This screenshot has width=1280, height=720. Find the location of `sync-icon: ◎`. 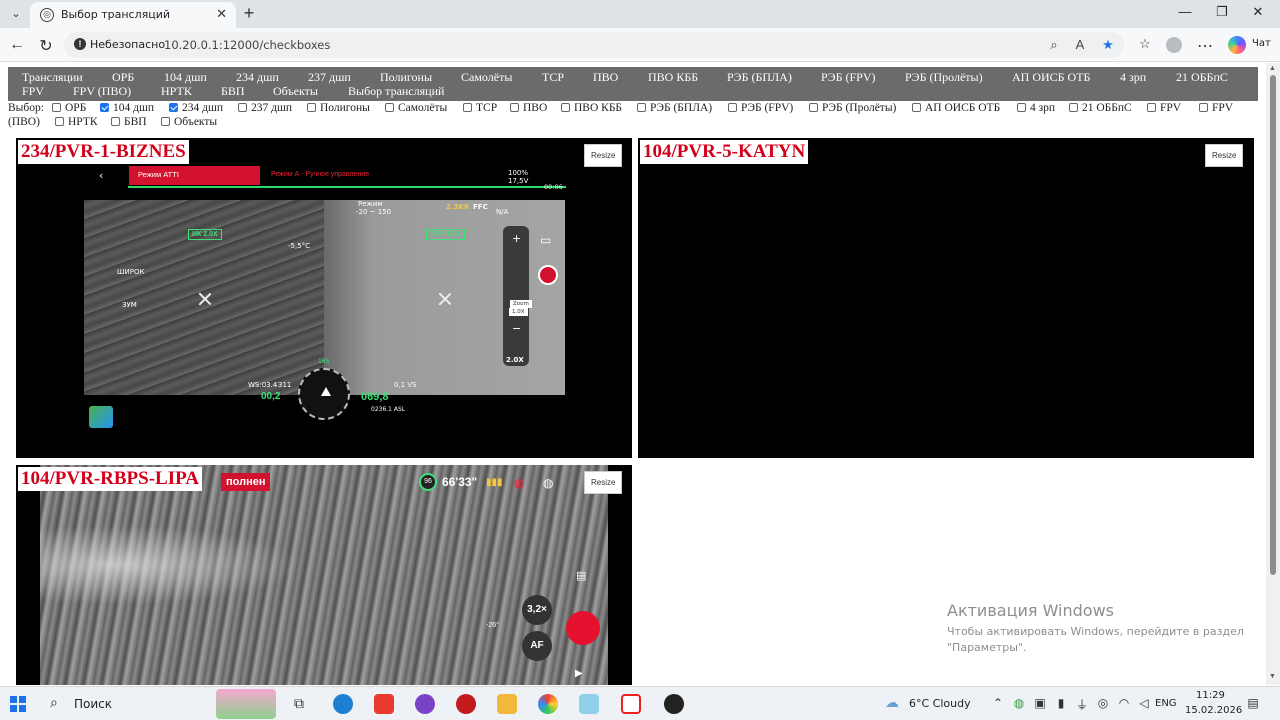

sync-icon: ◎ is located at coordinates (1103, 703).